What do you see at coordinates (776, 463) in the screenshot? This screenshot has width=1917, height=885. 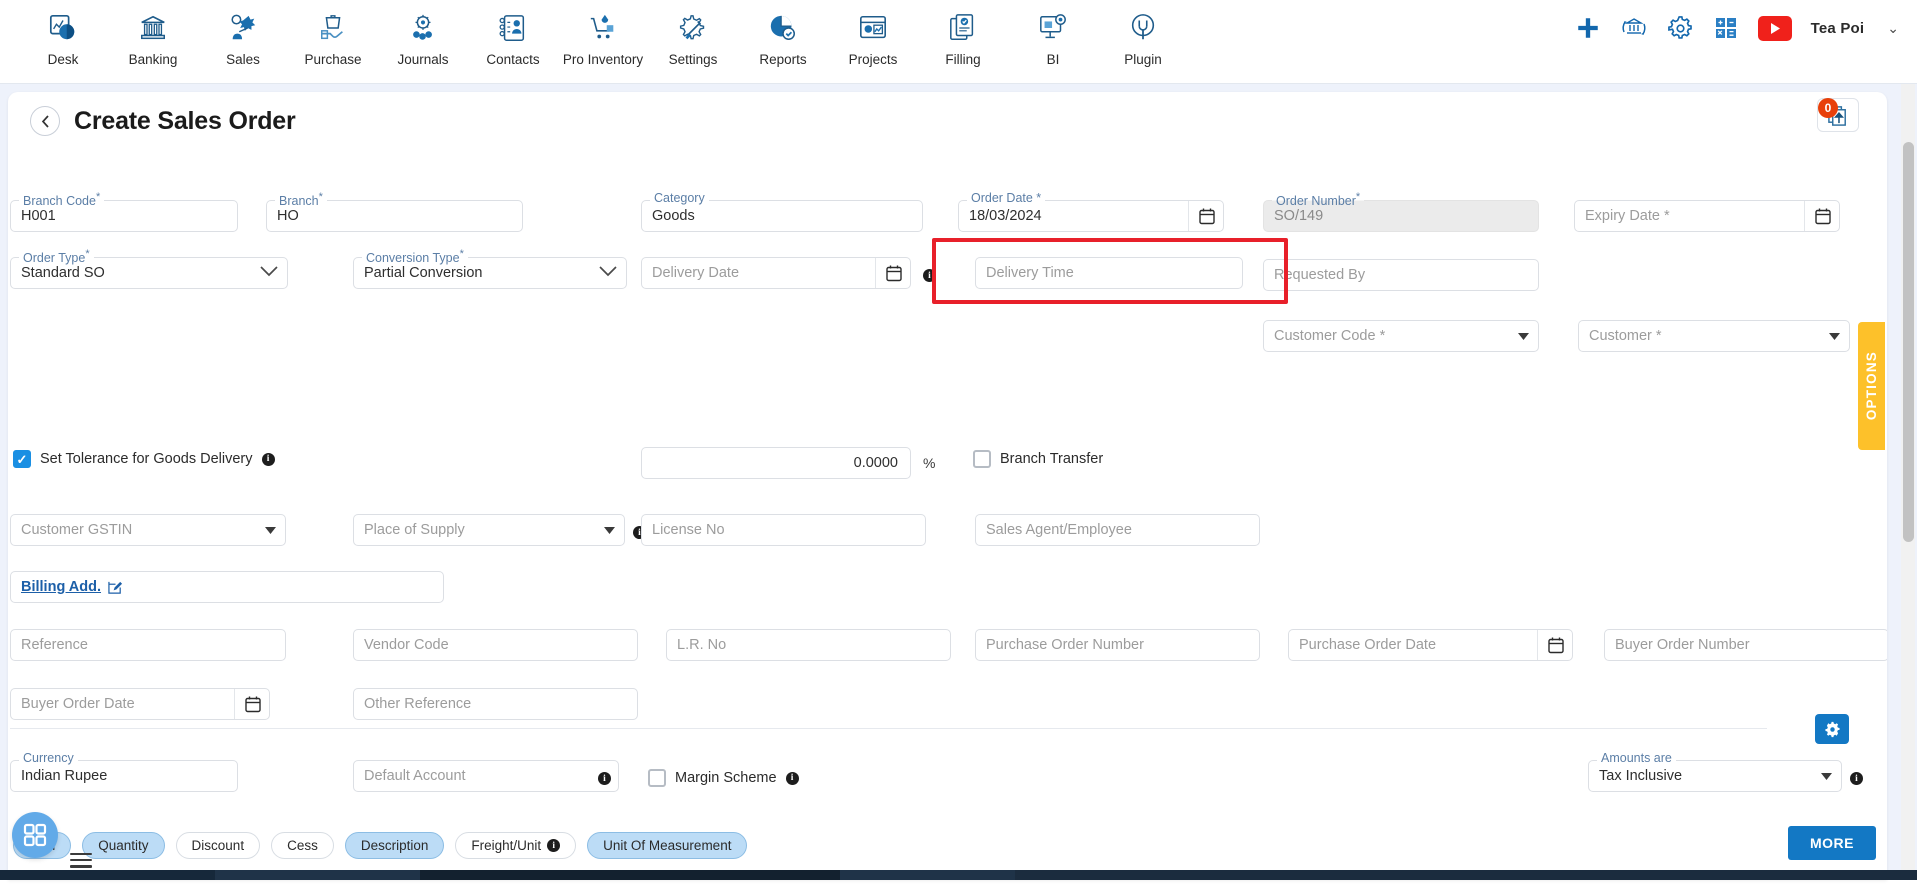 I see `tolerance-percent-field: 0.0000` at bounding box center [776, 463].